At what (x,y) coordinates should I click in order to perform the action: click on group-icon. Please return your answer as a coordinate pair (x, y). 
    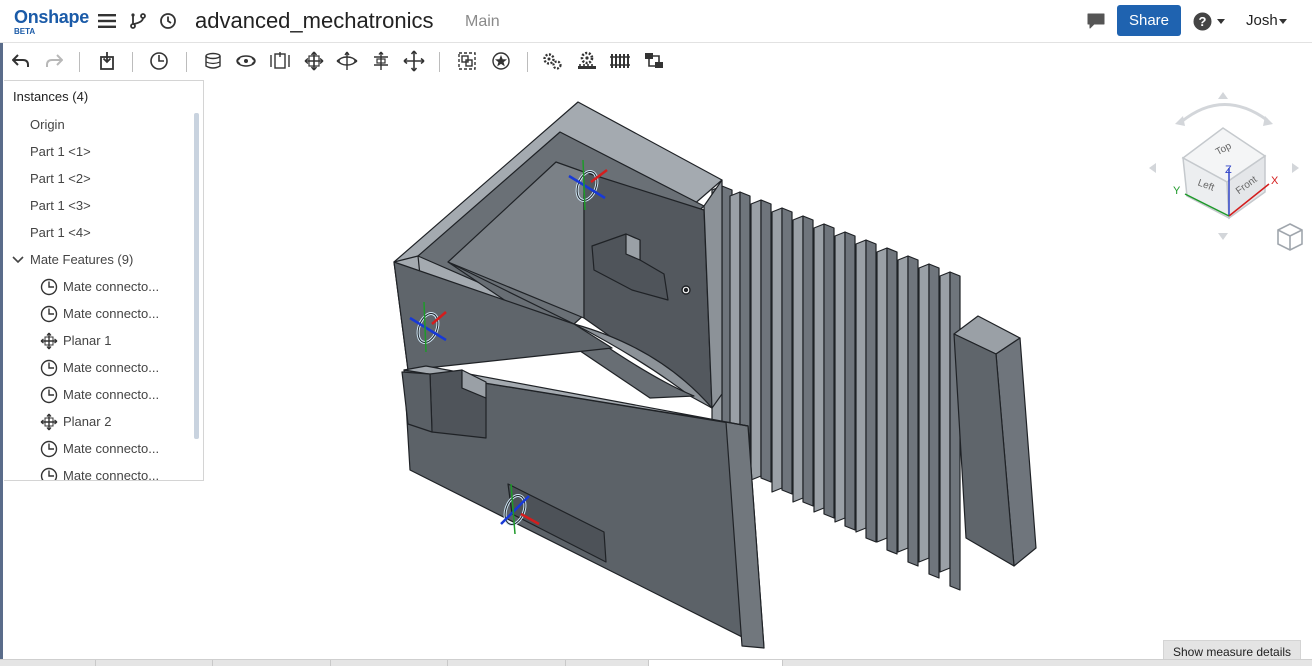
    Looking at the image, I should click on (467, 61).